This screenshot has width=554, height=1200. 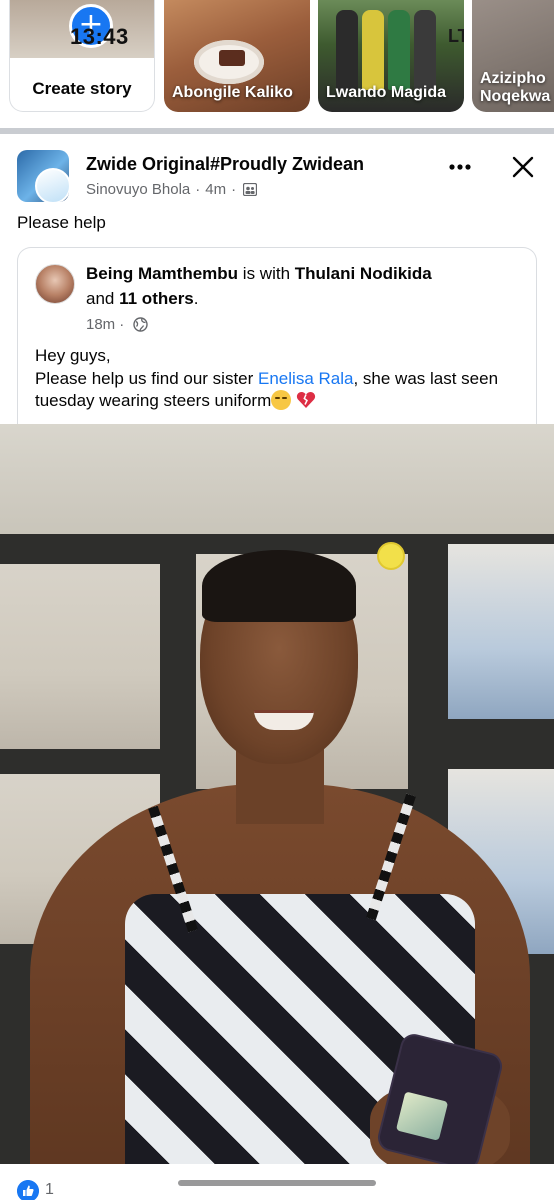 I want to click on story-name: Abongile Kaliko, so click(x=232, y=92).